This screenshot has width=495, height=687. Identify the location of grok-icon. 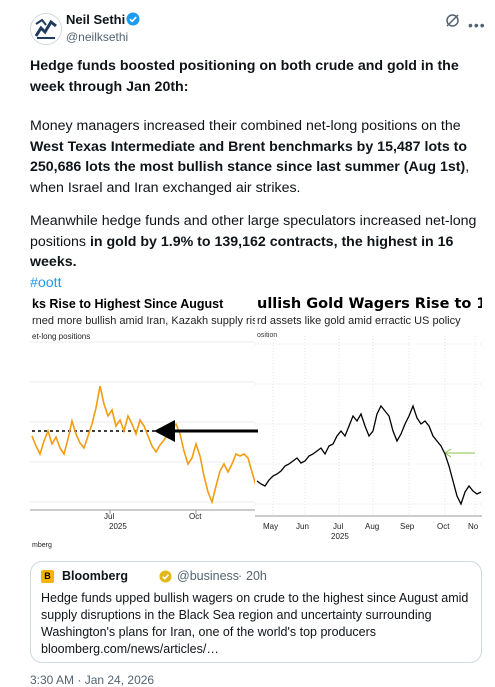
(452, 20).